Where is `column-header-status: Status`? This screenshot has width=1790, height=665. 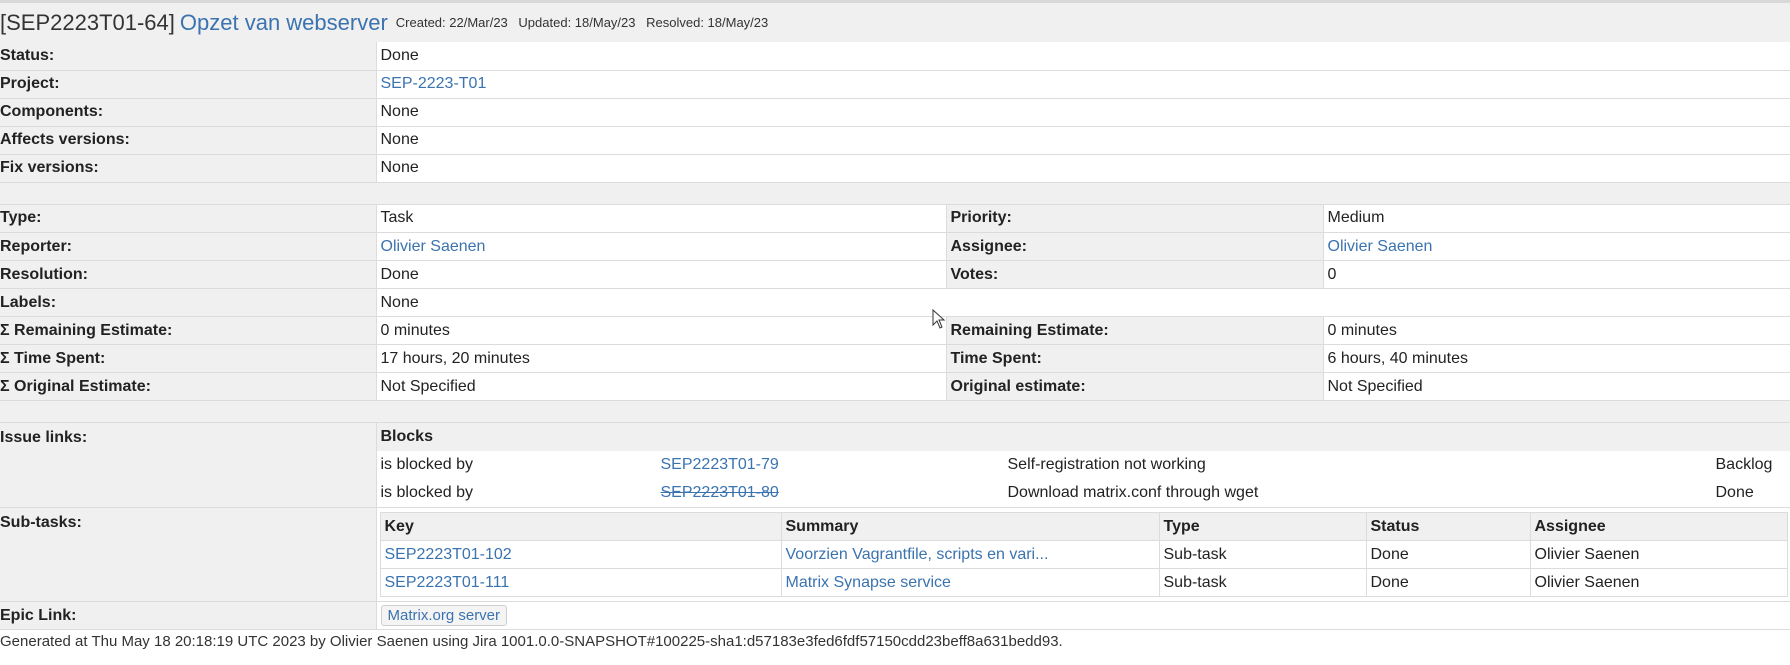 column-header-status: Status is located at coordinates (1448, 526).